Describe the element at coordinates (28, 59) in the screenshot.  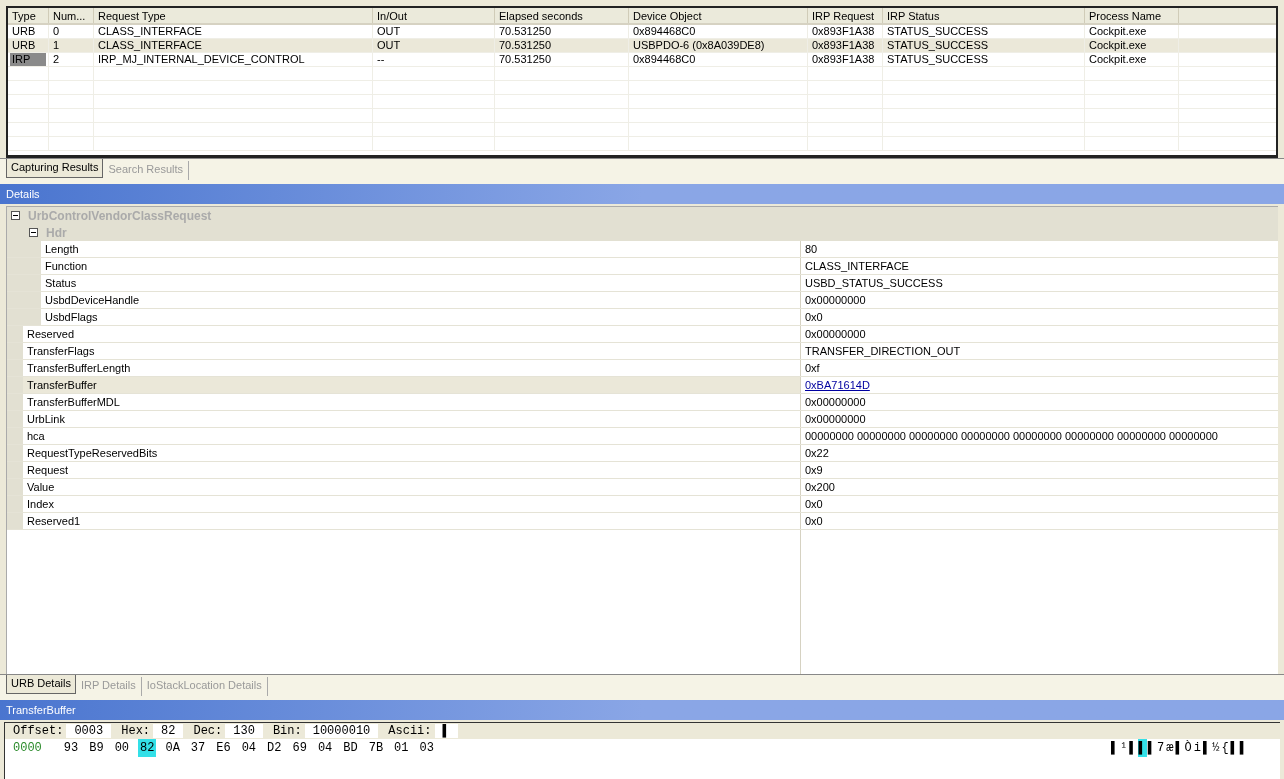
I see `table-cell: IRP` at that location.